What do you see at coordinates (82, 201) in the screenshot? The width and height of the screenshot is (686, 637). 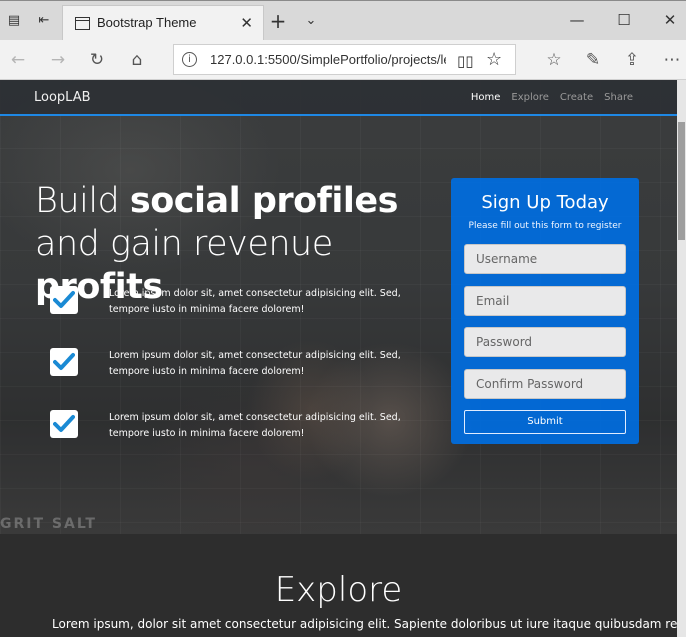 I see `headline-part-1: Build` at bounding box center [82, 201].